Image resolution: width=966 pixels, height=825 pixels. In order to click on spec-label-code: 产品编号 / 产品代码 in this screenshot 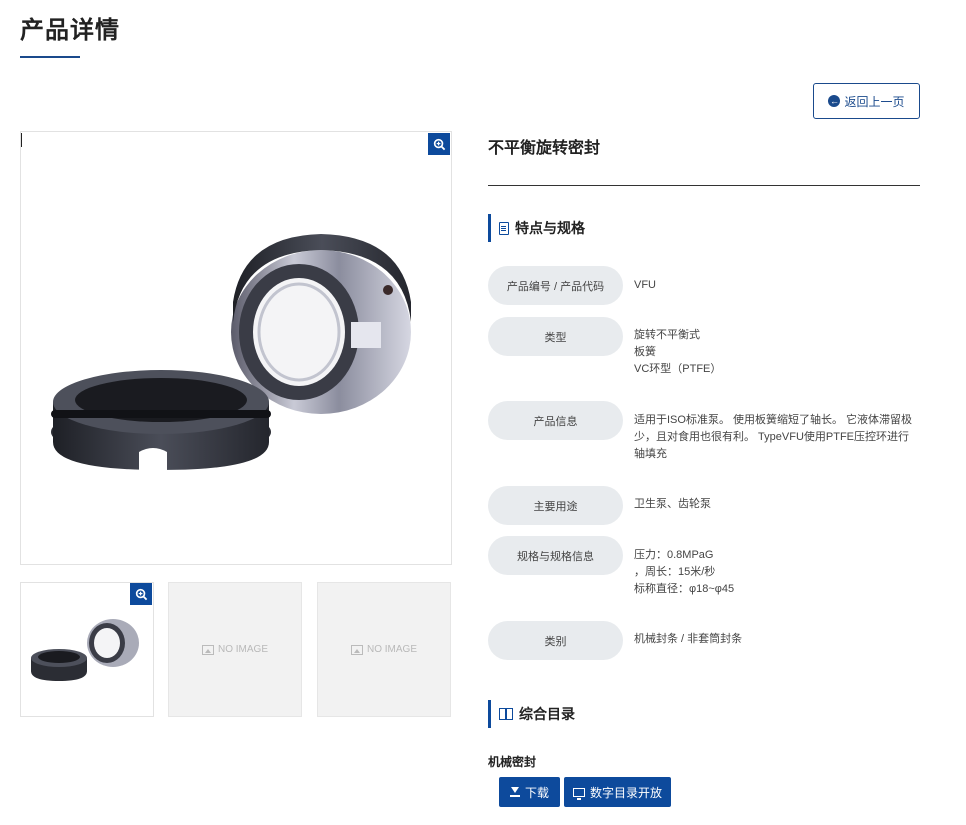, I will do `click(555, 285)`.